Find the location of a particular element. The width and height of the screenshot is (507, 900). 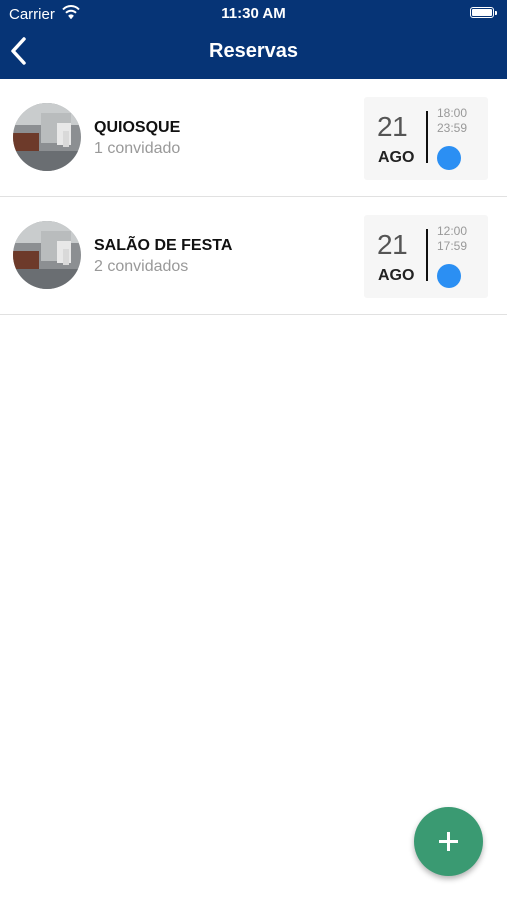

header-bar: Carrier 11:30 AM Reservas is located at coordinates (253, 39).